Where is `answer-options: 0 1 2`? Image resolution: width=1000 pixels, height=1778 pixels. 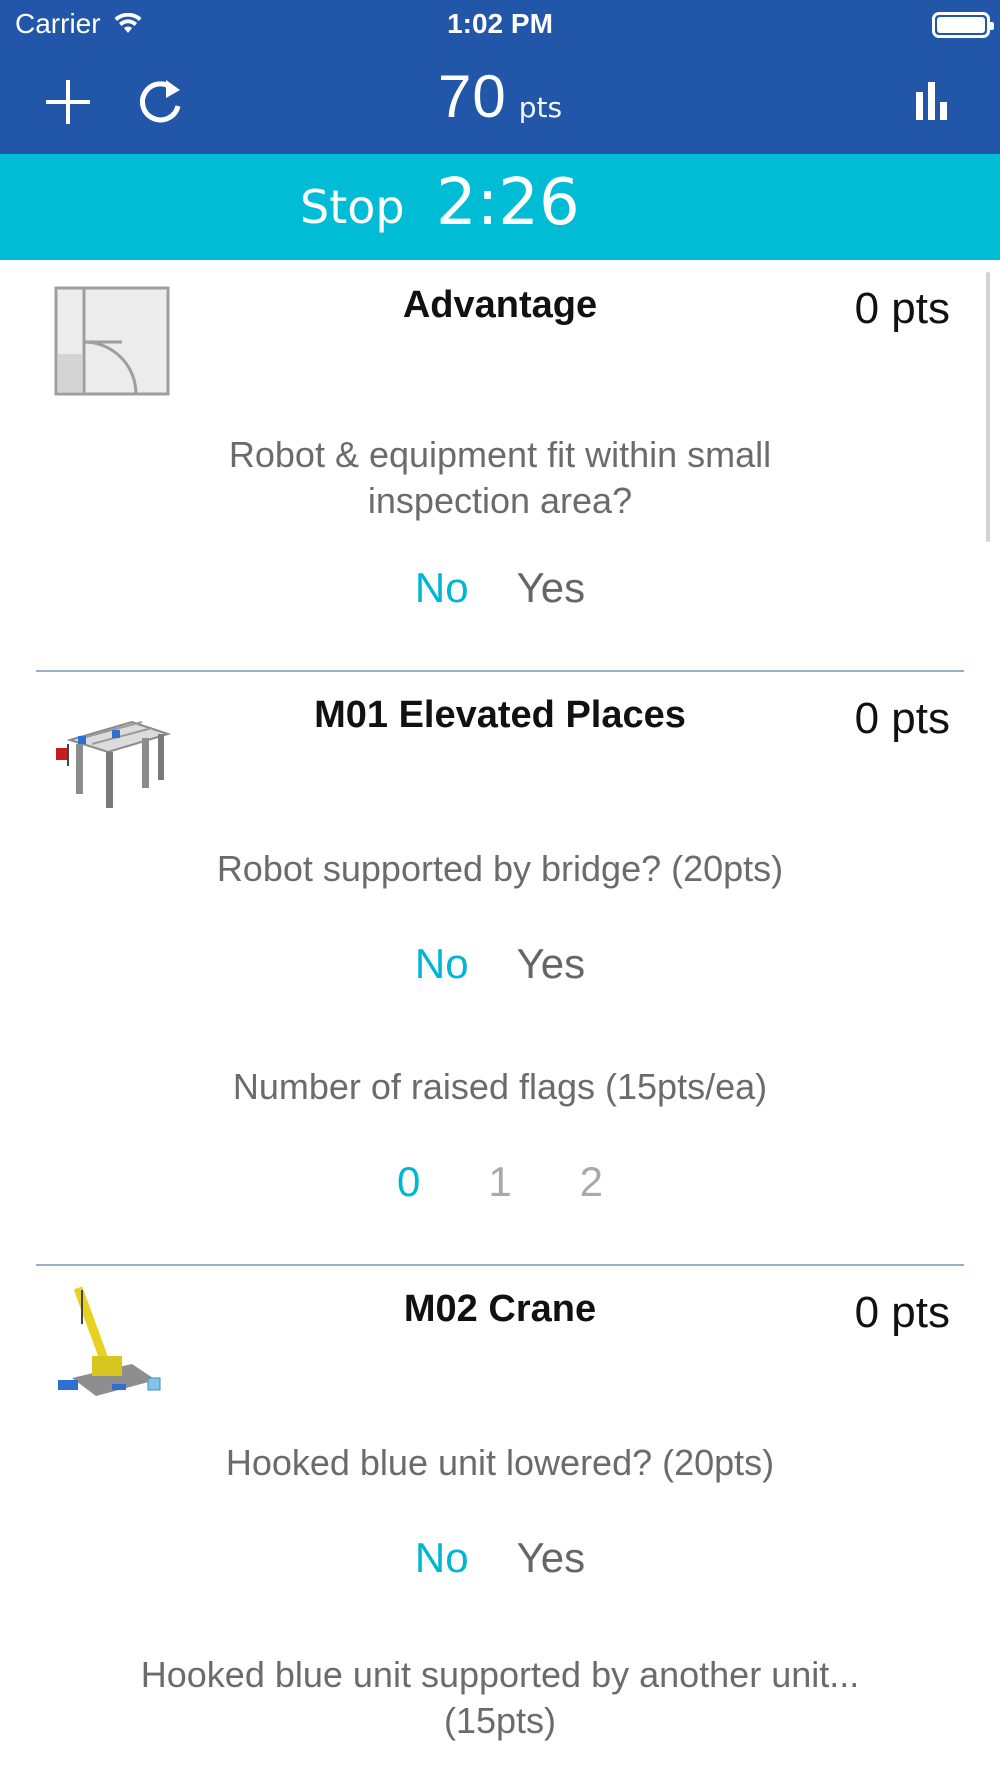 answer-options: 0 1 2 is located at coordinates (500, 1182).